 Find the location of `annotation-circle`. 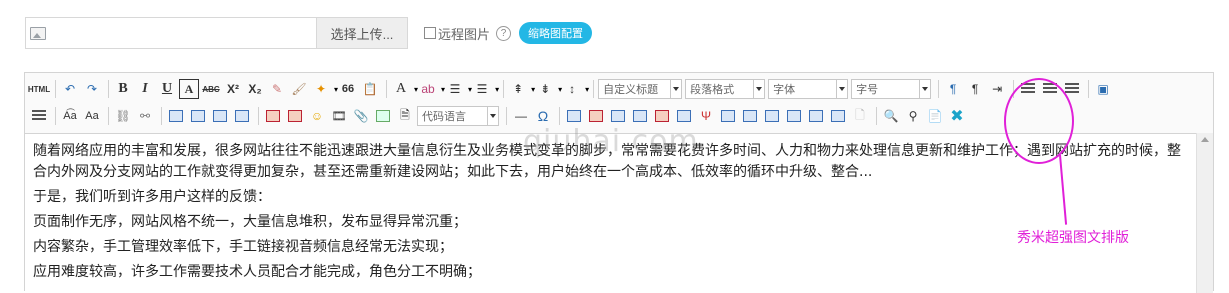

annotation-circle is located at coordinates (1039, 121).